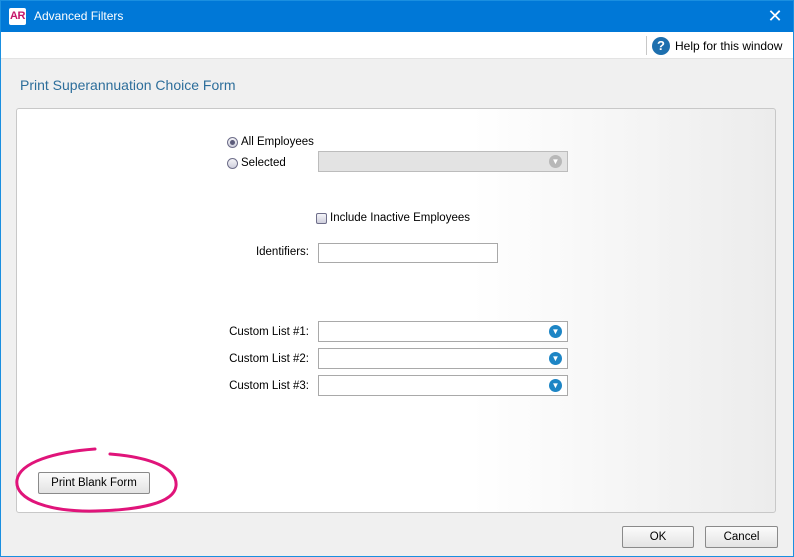 The image size is (794, 557). What do you see at coordinates (775, 16) in the screenshot?
I see `close-icon: ✕` at bounding box center [775, 16].